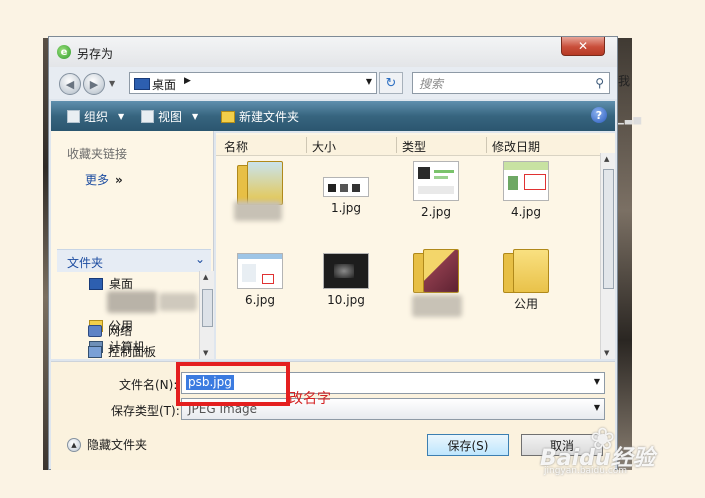 The image size is (705, 498). I want to click on column-header: 名称 大小 类型 修改日期, so click(408, 145).